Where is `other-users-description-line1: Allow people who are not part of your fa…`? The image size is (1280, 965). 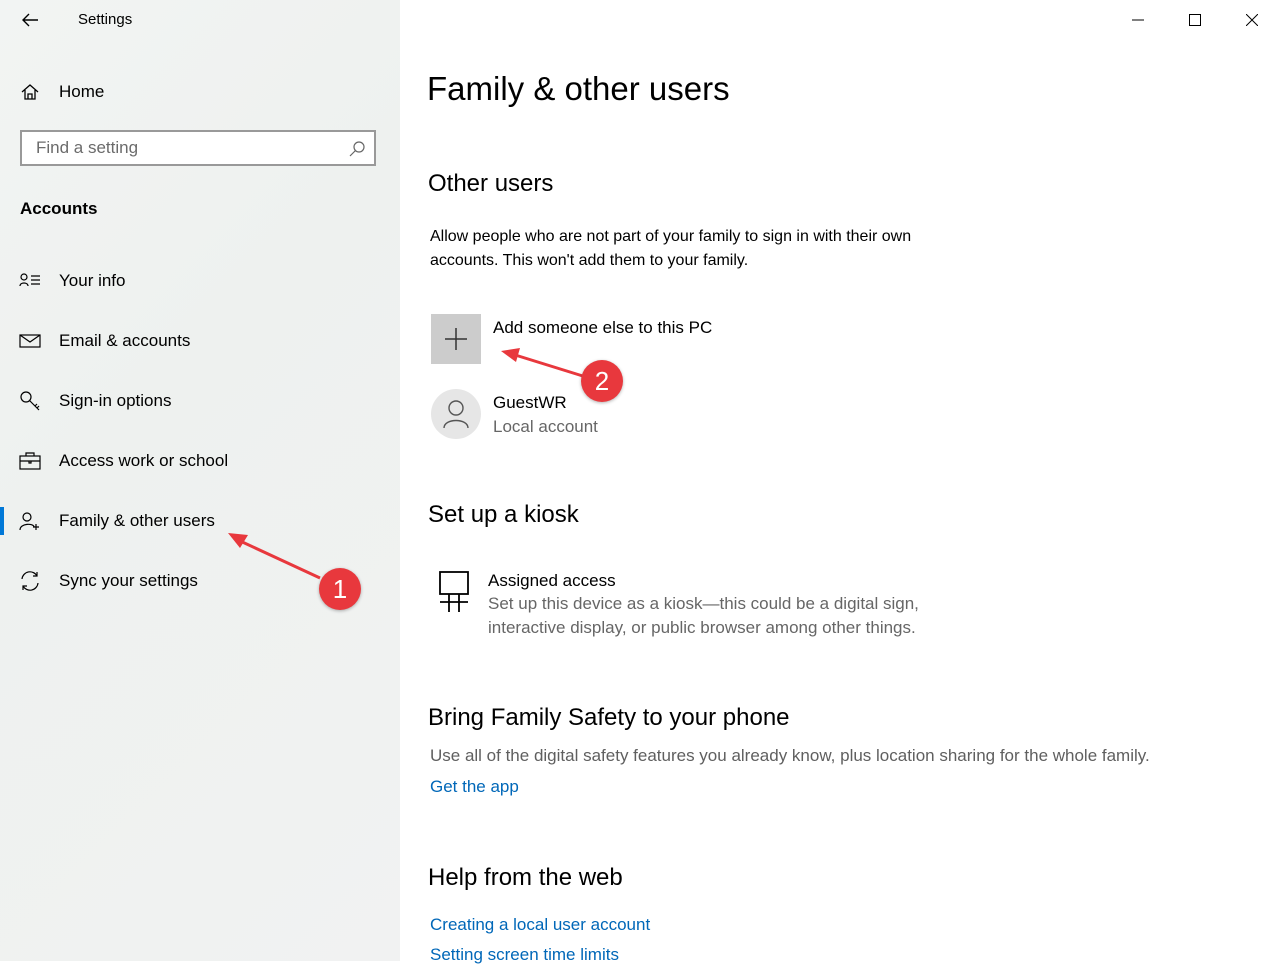
other-users-description-line1: Allow people who are not part of your fa… is located at coordinates (671, 236).